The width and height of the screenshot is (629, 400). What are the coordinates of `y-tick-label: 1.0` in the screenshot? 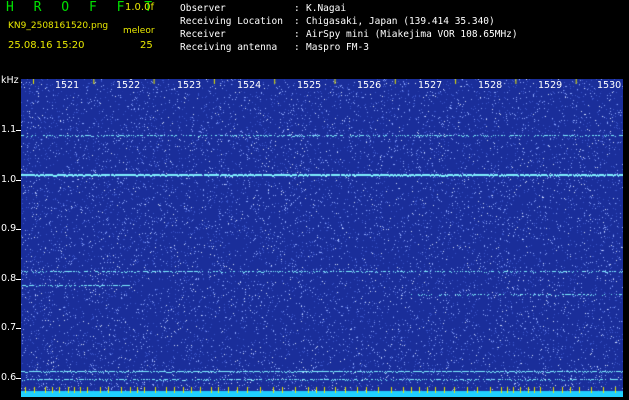 It's located at (9, 179).